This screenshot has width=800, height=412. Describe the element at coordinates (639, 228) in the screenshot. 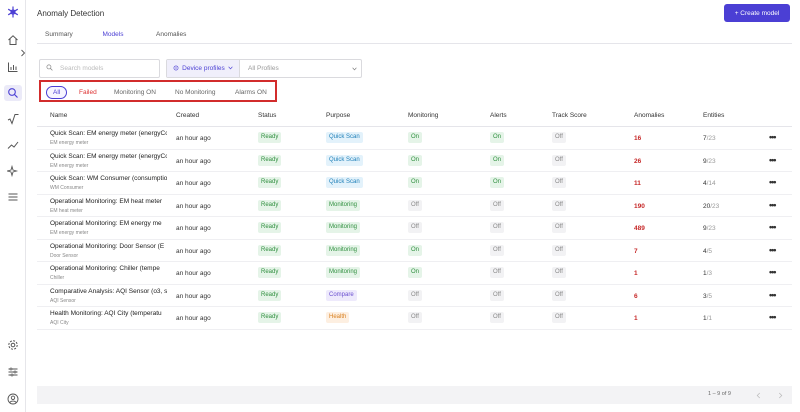

I see `anomaly-count: 489` at that location.